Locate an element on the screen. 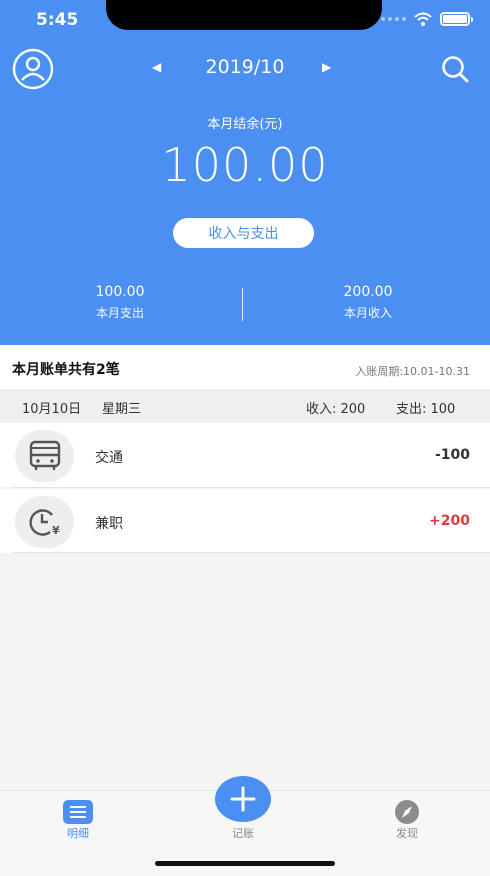 Image resolution: width=490 pixels, height=876 pixels. tab-discover: 发现 is located at coordinates (407, 820).